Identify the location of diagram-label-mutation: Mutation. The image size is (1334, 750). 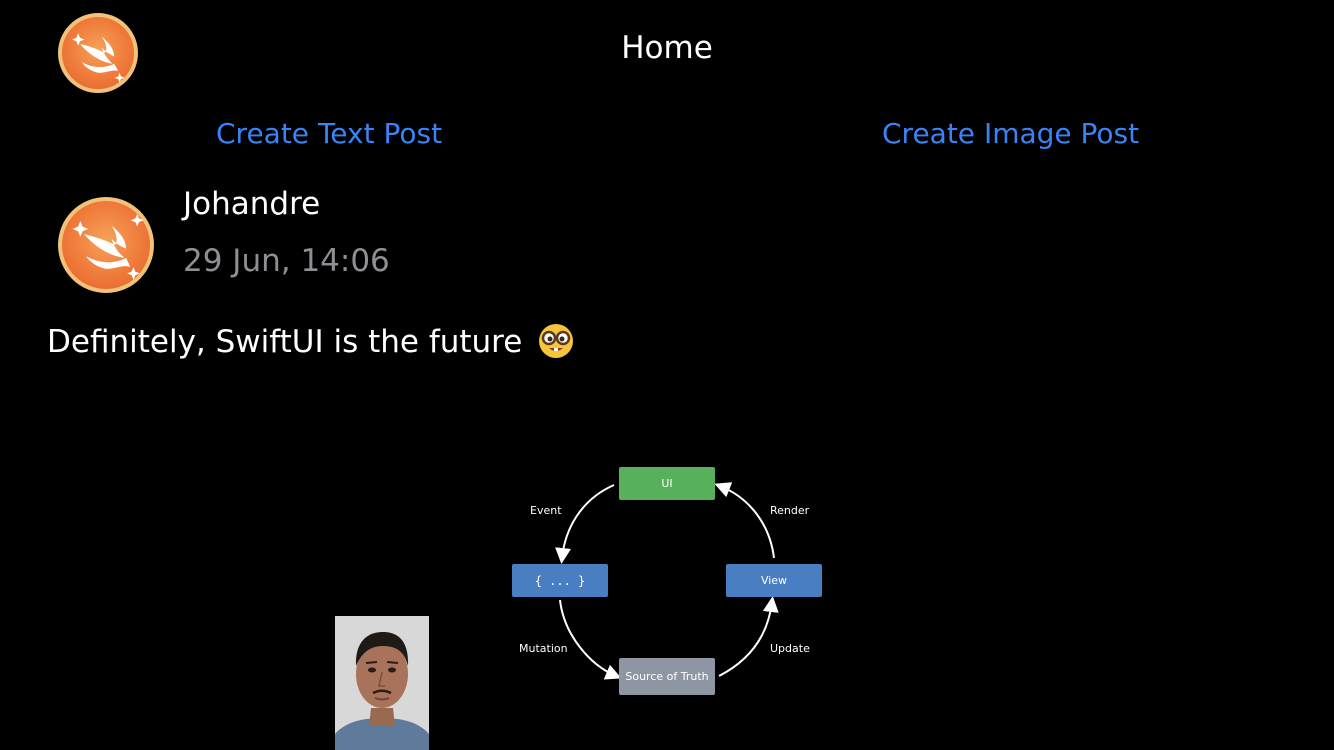
(543, 648).